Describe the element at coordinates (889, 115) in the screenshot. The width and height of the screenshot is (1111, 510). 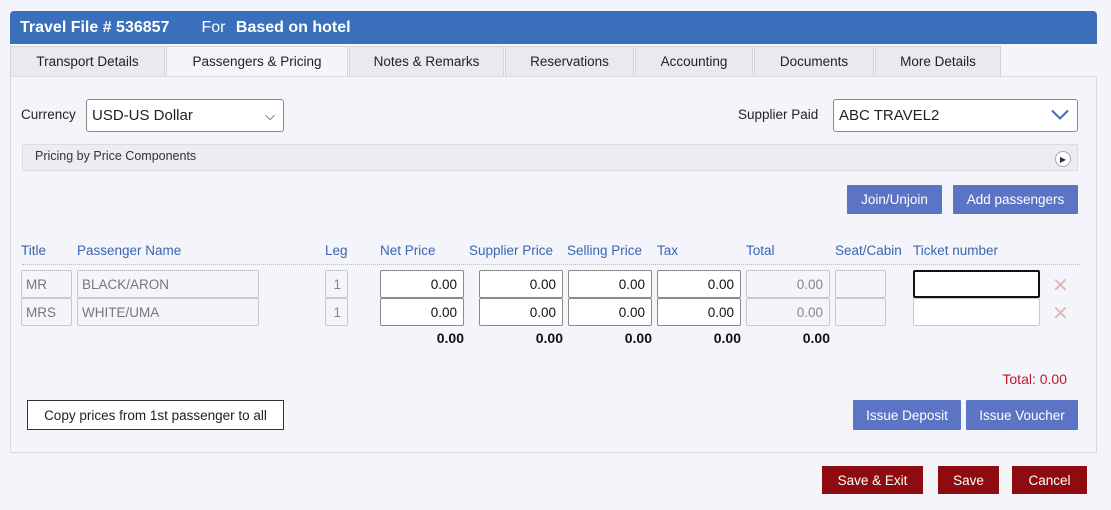
I see `supplier-paid-value: ABC TRAVEL2` at that location.